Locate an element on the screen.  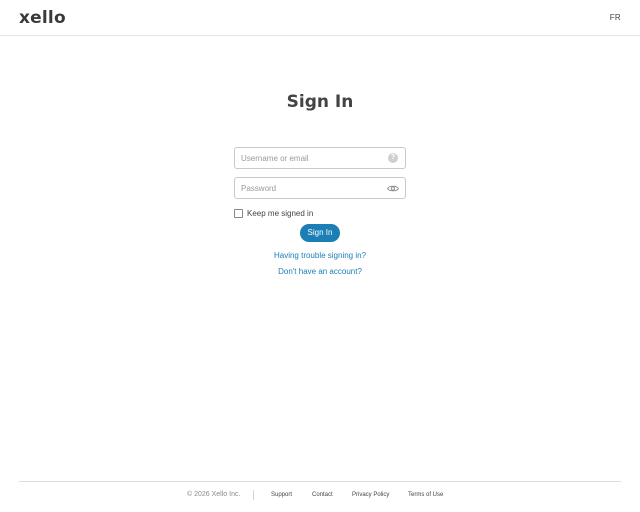
keep-signed-in-checkbox is located at coordinates (238, 213).